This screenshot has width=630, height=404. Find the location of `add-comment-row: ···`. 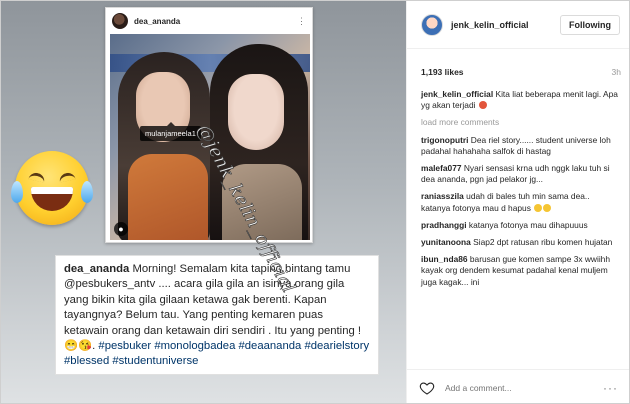

add-comment-row: ··· is located at coordinates (518, 386).